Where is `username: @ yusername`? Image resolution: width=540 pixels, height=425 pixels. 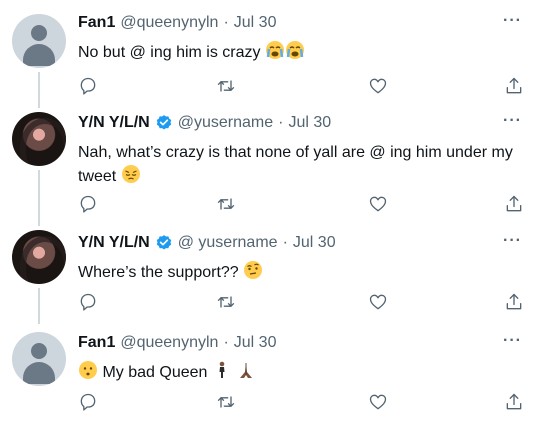 username: @ yusername is located at coordinates (228, 243).